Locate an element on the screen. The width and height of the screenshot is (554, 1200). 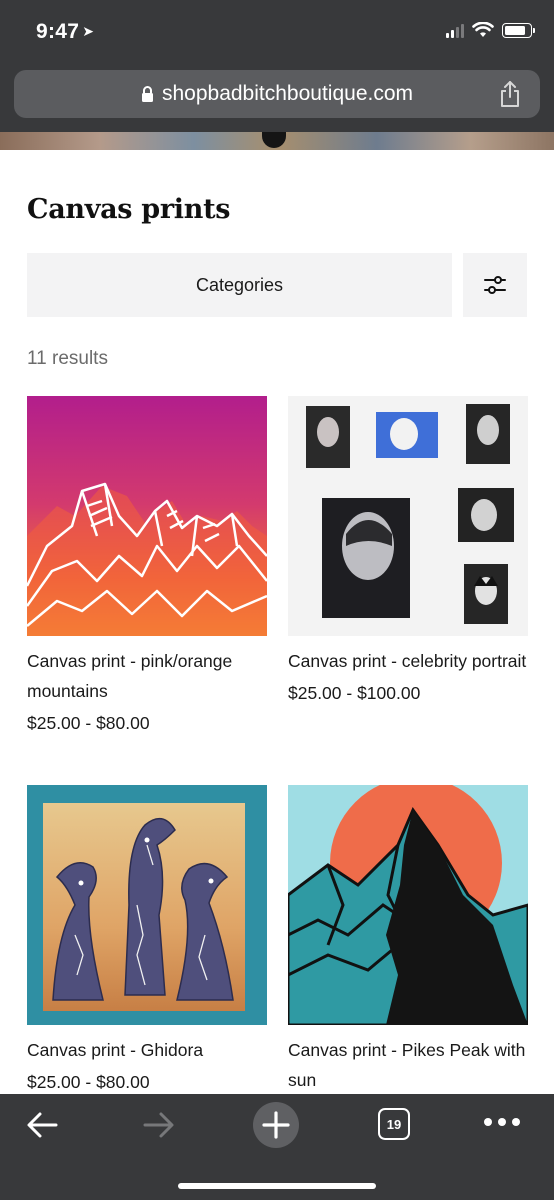
ellipsis-icon is located at coordinates (502, 1122).